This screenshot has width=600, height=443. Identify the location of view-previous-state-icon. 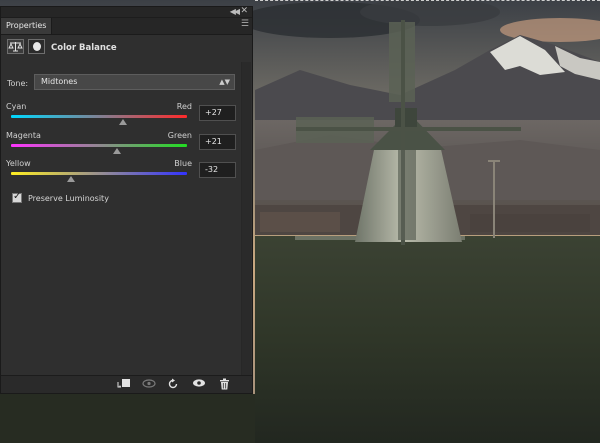
(149, 384).